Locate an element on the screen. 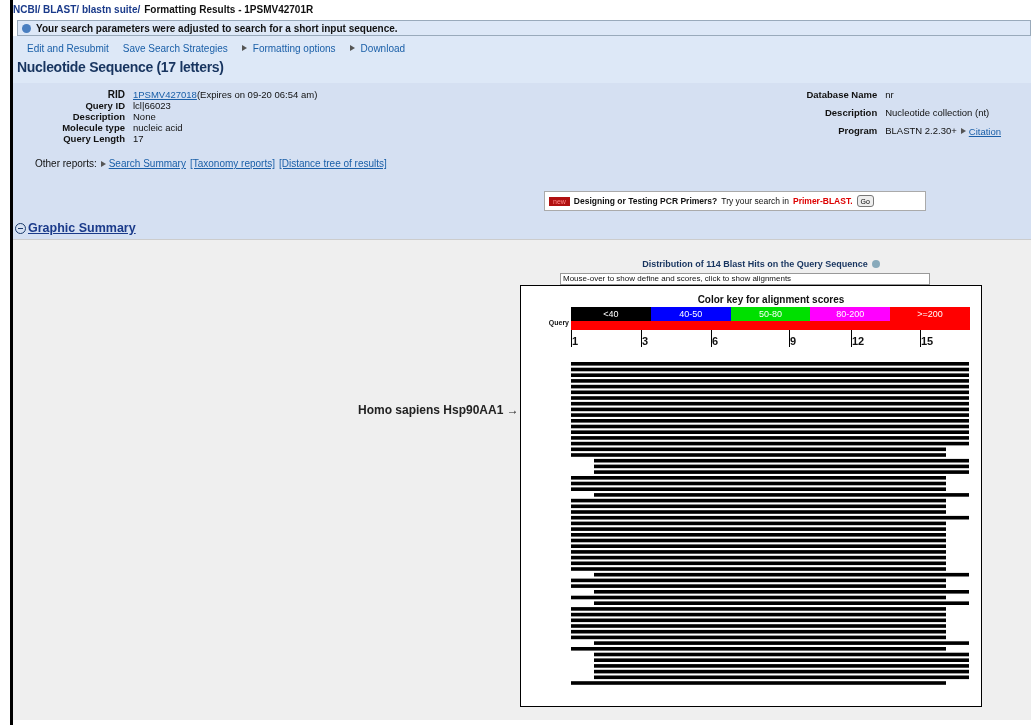 The width and height of the screenshot is (1031, 725). hint-field: Mouse-over to show define and scores, click to show alignments is located at coordinates (745, 279).